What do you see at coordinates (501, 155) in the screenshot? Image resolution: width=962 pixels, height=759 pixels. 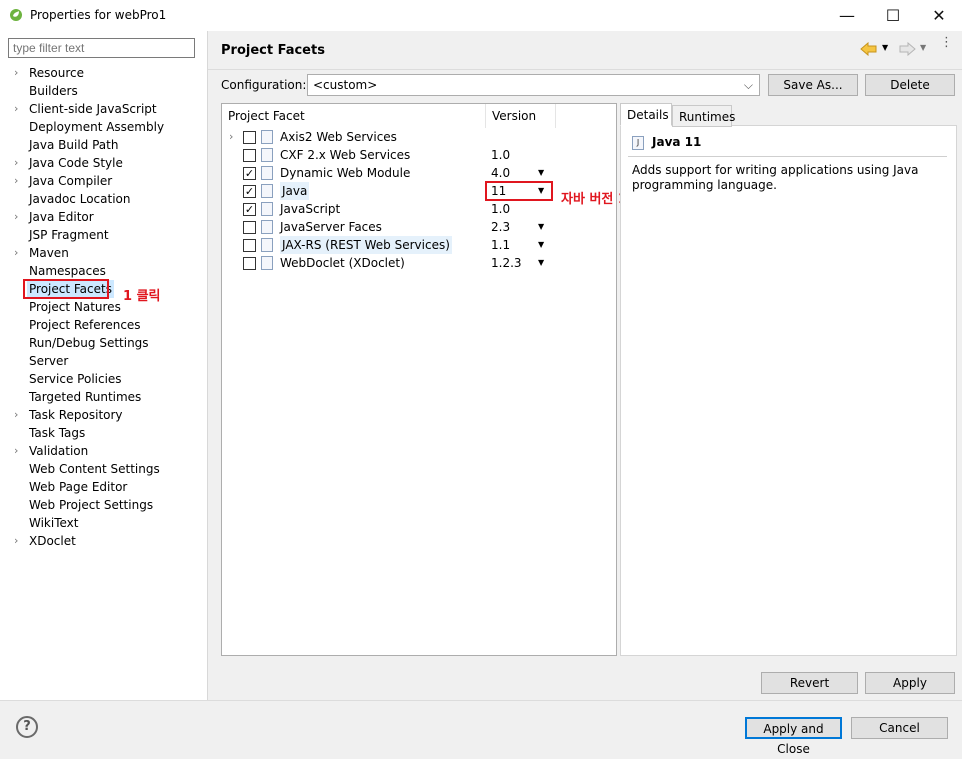 I see `facet-version: 1.0` at bounding box center [501, 155].